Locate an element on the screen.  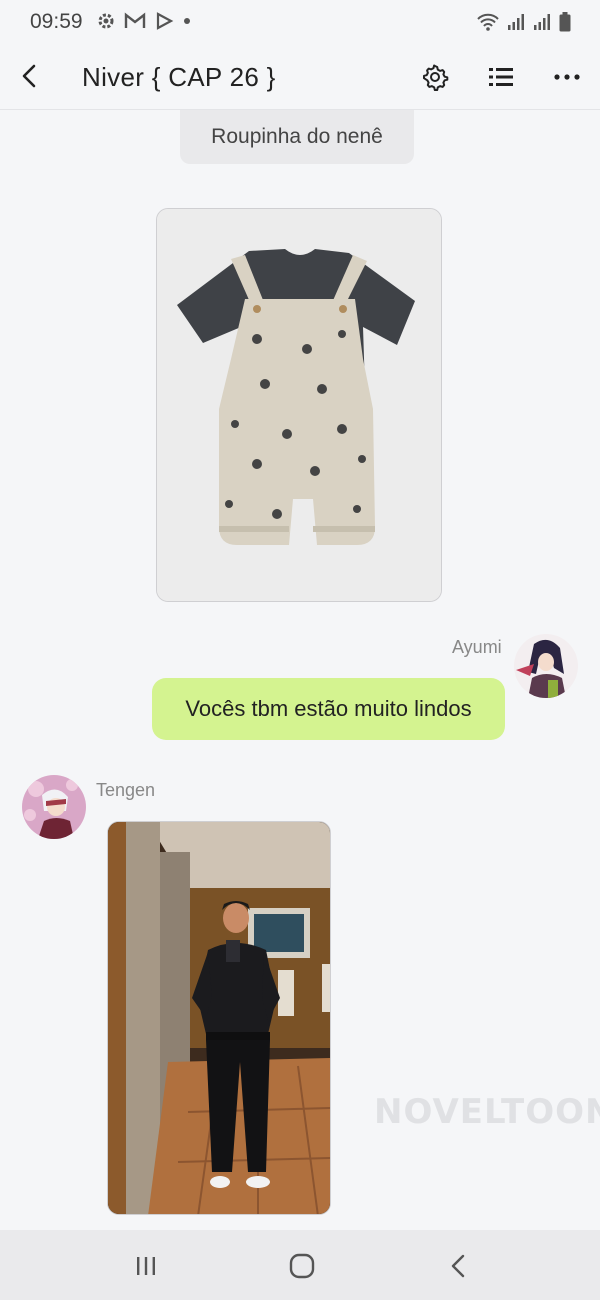
message-image-baby-clothes is located at coordinates (299, 405).